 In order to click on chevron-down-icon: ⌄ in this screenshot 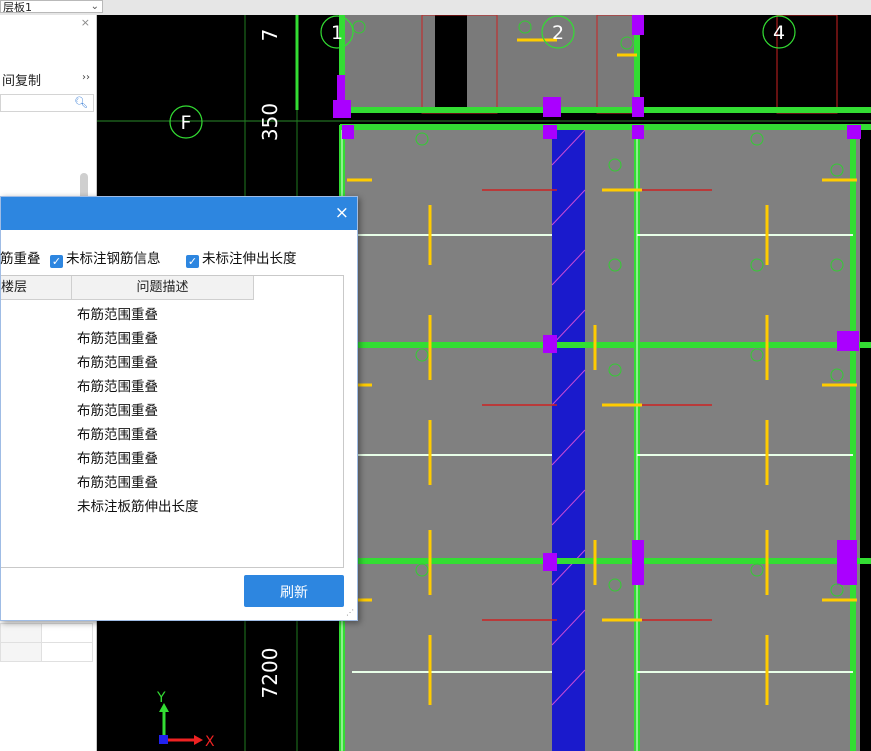, I will do `click(94, 6)`.